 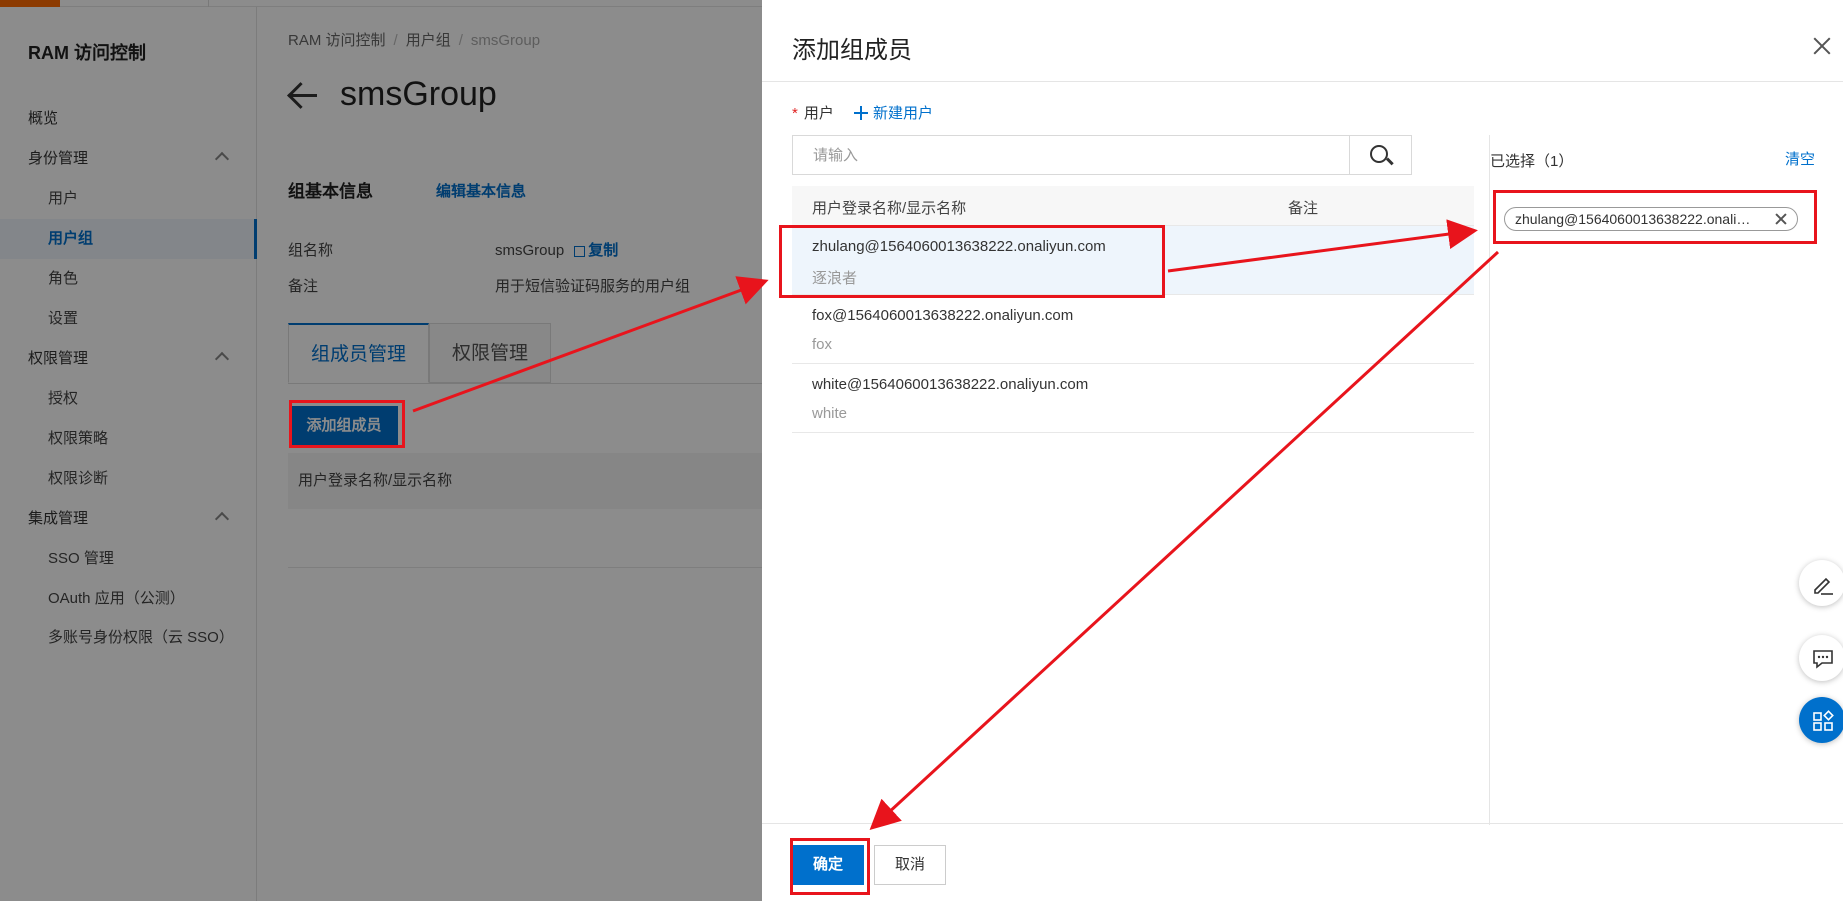 I want to click on user-field-label: * 用户, so click(x=813, y=112).